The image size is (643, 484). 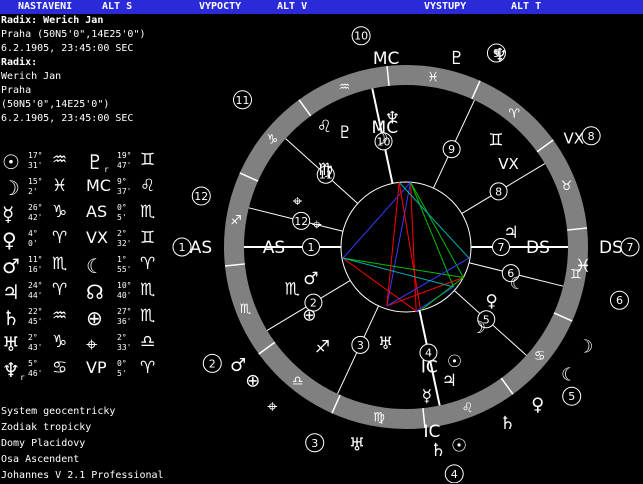 What do you see at coordinates (317, 226) in the screenshot?
I see `planet-glyph-icon: ⌖` at bounding box center [317, 226].